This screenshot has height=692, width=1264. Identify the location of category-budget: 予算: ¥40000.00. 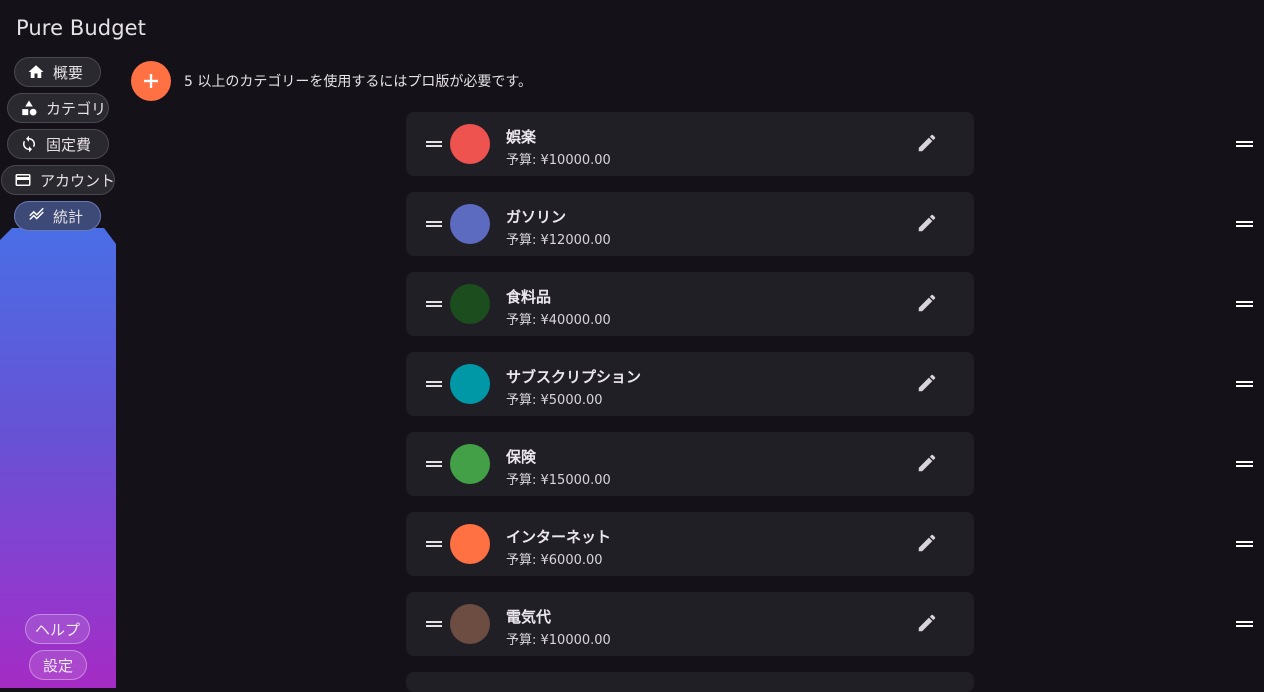
(558, 320).